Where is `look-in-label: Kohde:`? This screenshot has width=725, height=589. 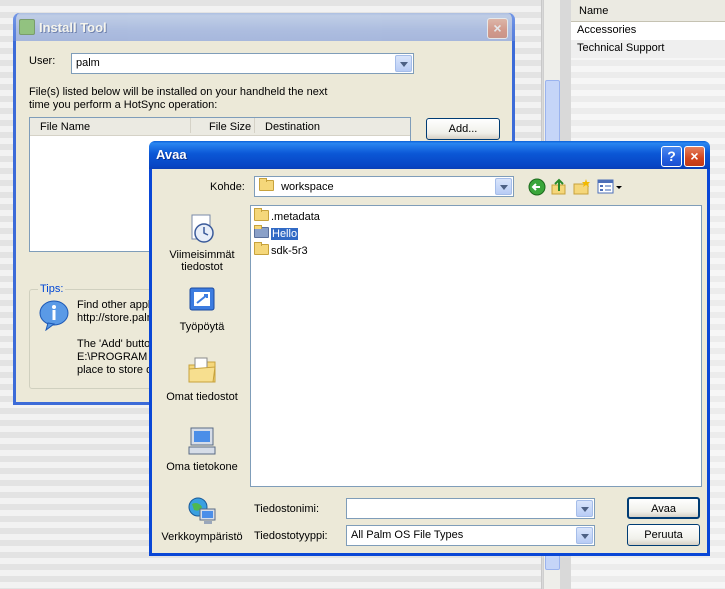
look-in-label: Kohde: is located at coordinates (227, 187).